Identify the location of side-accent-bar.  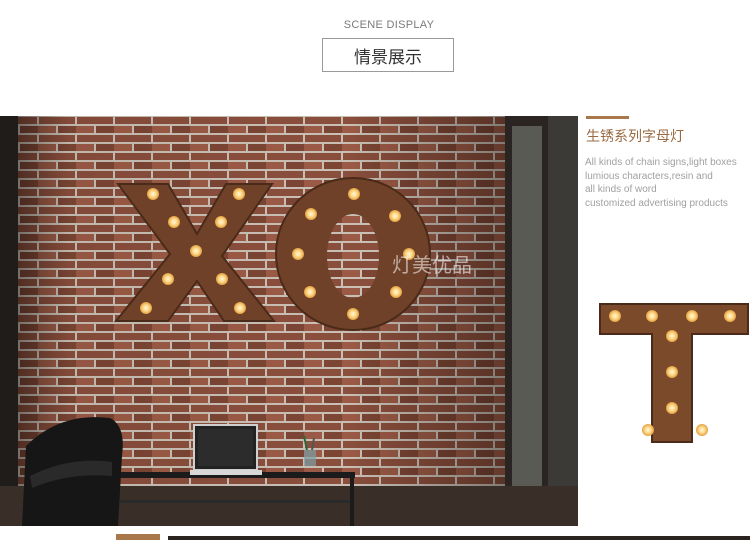
(607, 117).